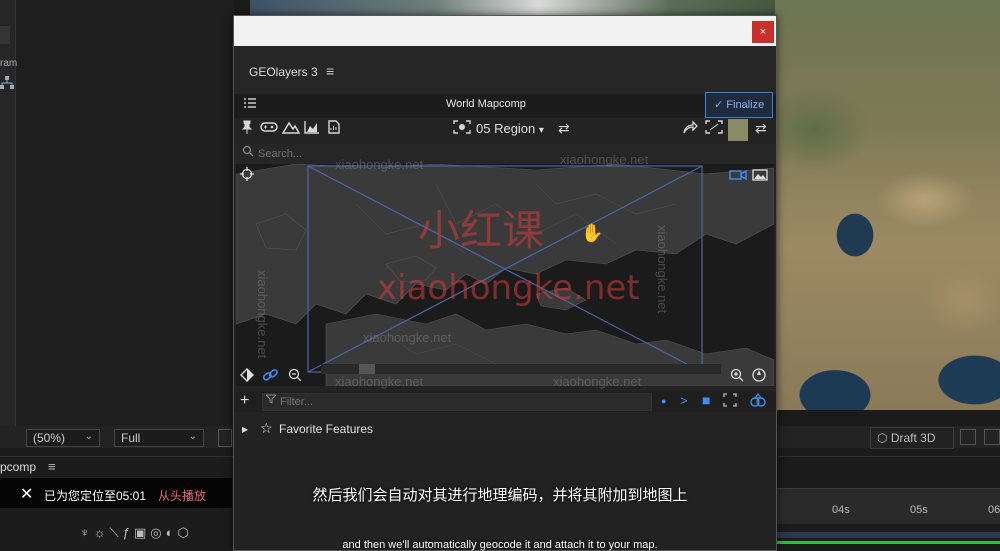 Image resolution: width=1000 pixels, height=551 pixels. I want to click on zoom-in-icon, so click(737, 376).